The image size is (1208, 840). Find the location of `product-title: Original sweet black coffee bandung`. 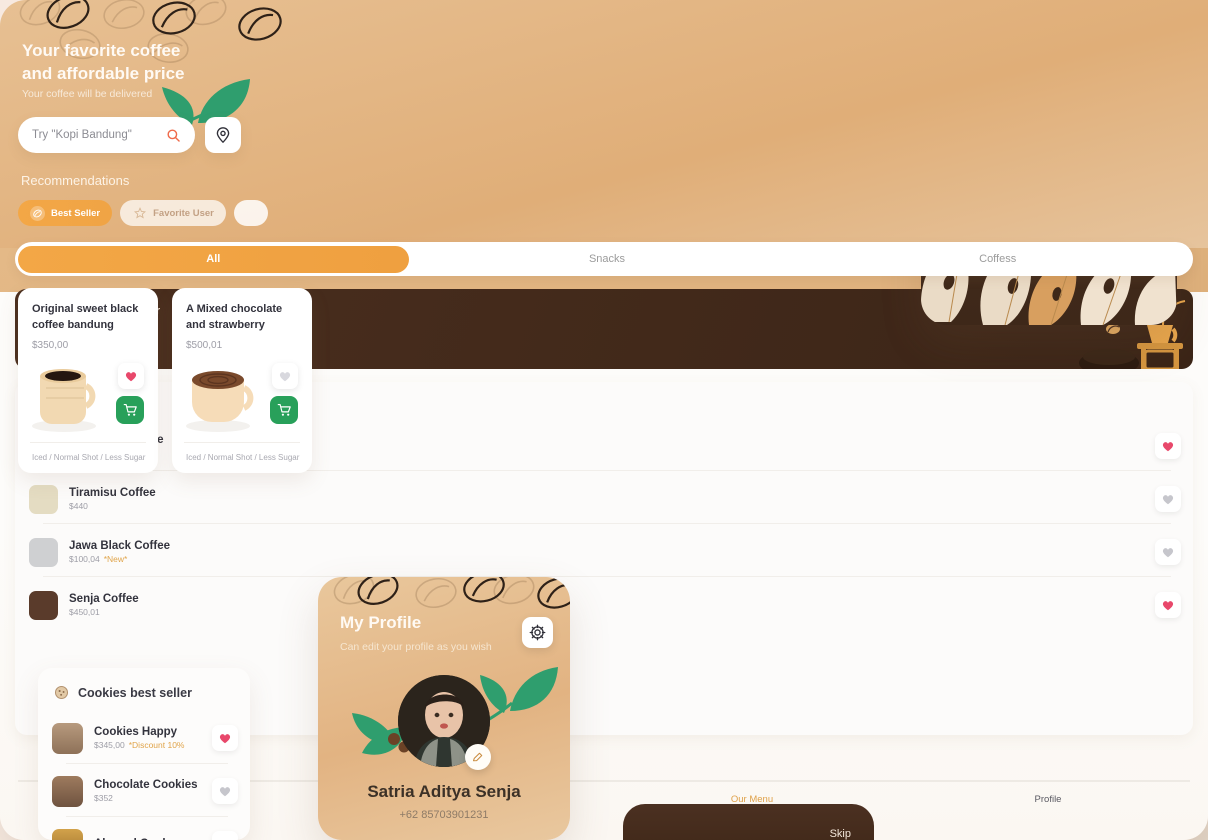

product-title: Original sweet black coffee bandung is located at coordinates (85, 317).